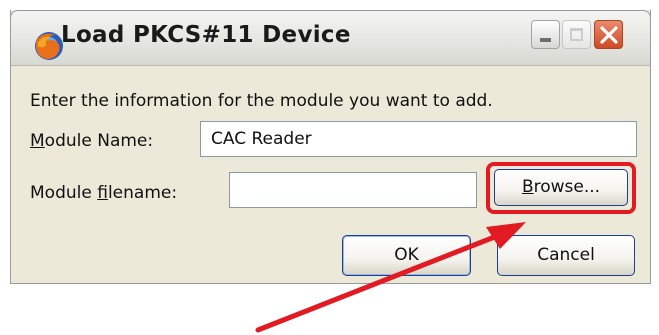 The image size is (659, 335). What do you see at coordinates (37, 141) in the screenshot?
I see `mnemonic-m: M` at bounding box center [37, 141].